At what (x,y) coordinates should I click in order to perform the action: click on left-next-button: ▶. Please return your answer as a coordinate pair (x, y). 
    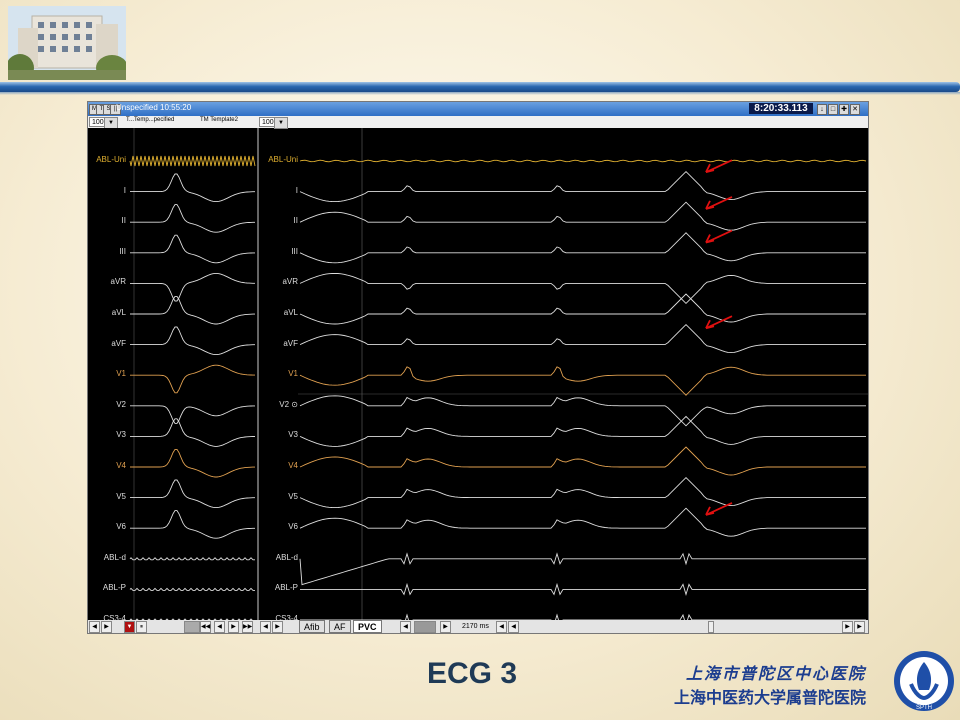
    Looking at the image, I should click on (233, 627).